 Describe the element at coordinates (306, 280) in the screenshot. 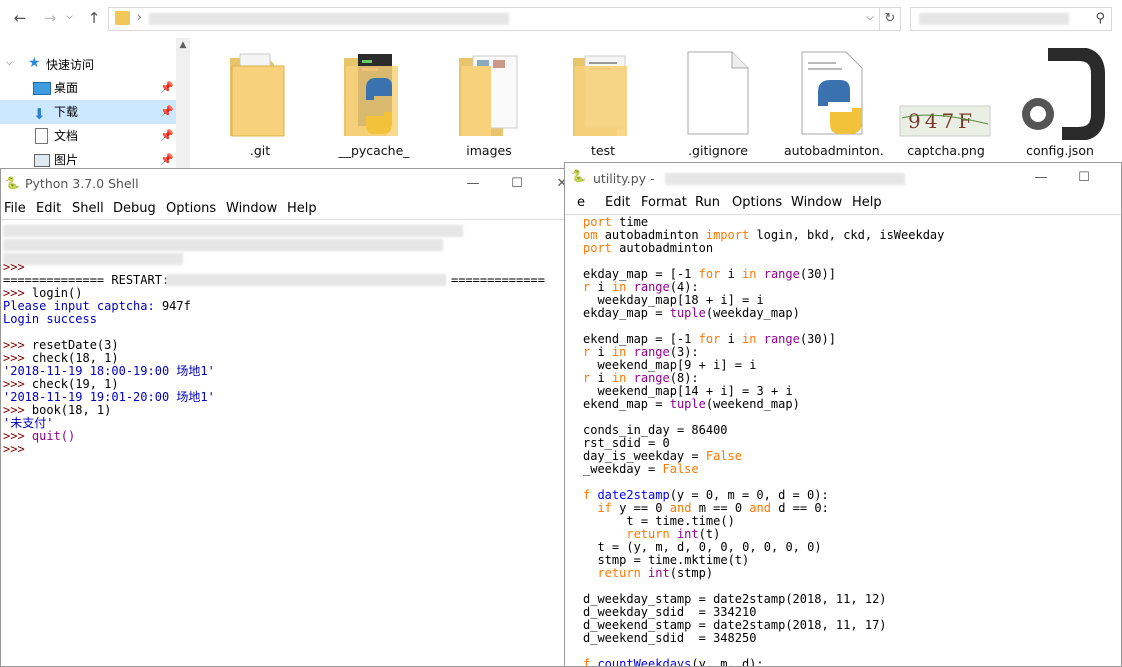

I see `redacted-restart-path` at that location.